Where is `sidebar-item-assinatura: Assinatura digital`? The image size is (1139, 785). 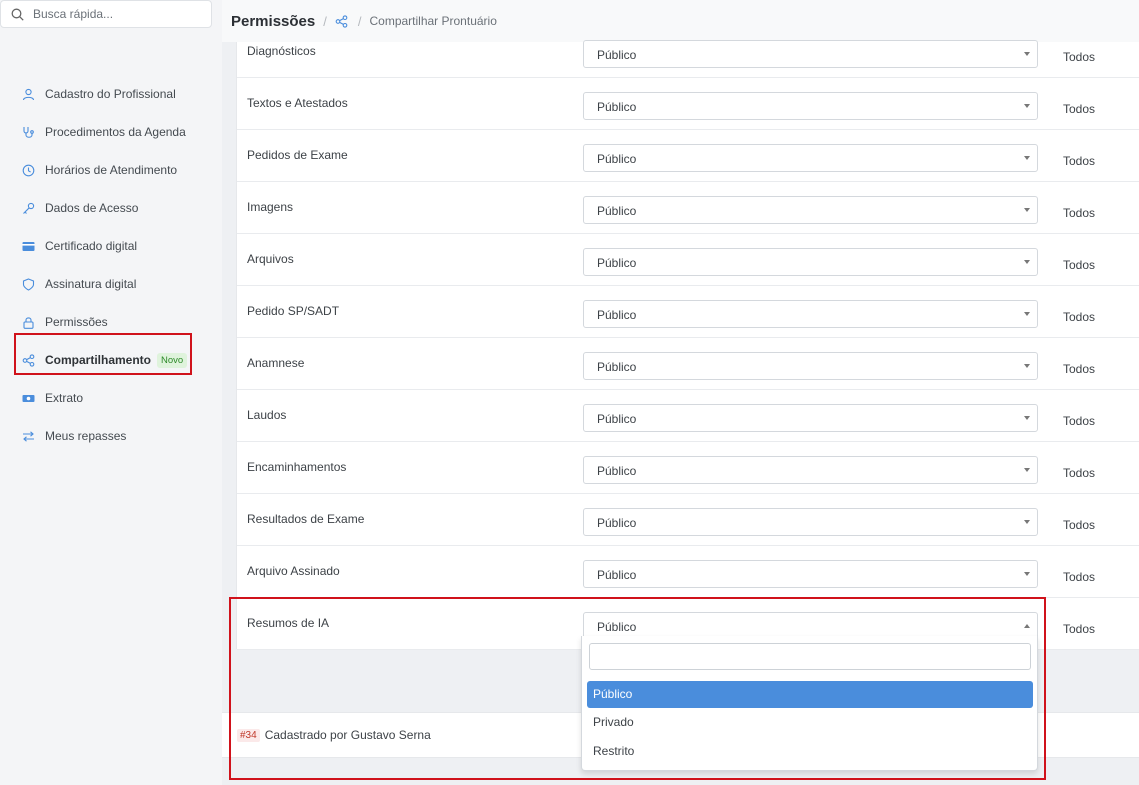
sidebar-item-assinatura: Assinatura digital is located at coordinates (111, 284).